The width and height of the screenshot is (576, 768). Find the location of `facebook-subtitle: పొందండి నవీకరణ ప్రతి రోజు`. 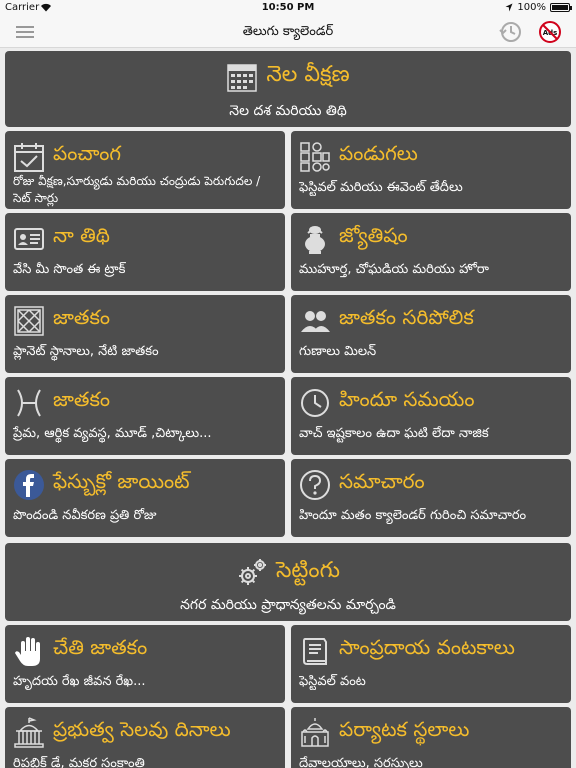

facebook-subtitle: పొందండి నవీకరణ ప్రతి రోజు is located at coordinates (85, 515).